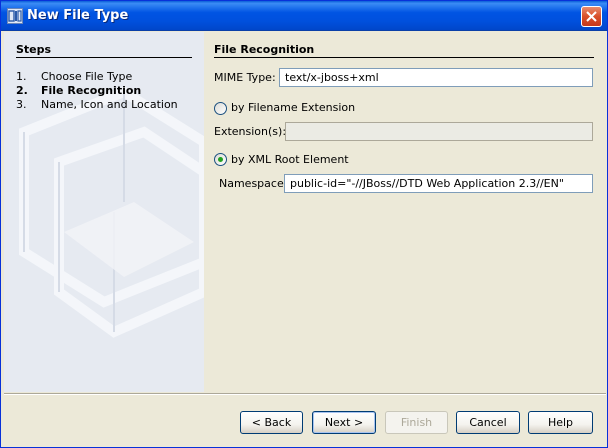  Describe the element at coordinates (22, 90) in the screenshot. I see `step-number: 2.` at that location.